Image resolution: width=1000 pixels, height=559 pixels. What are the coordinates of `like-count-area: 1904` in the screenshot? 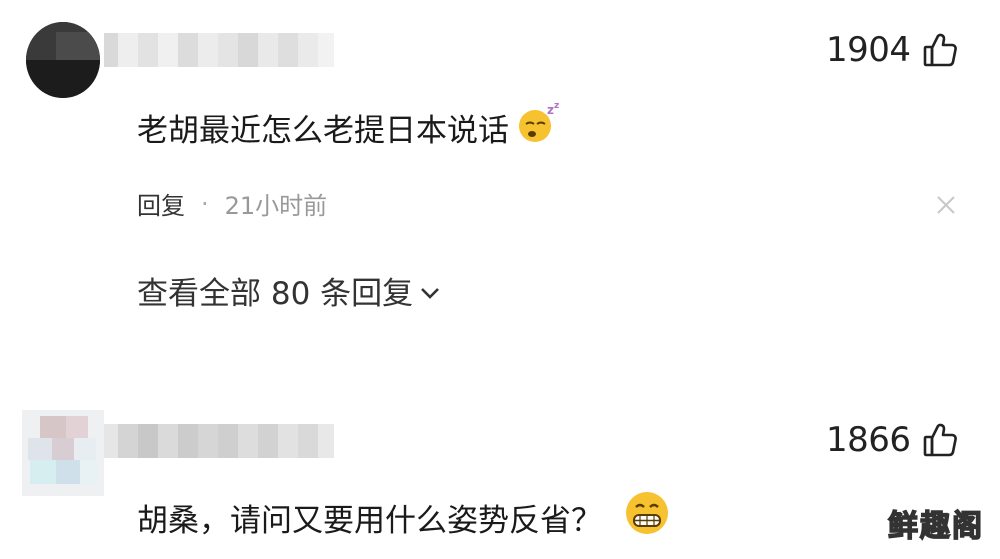 It's located at (891, 50).